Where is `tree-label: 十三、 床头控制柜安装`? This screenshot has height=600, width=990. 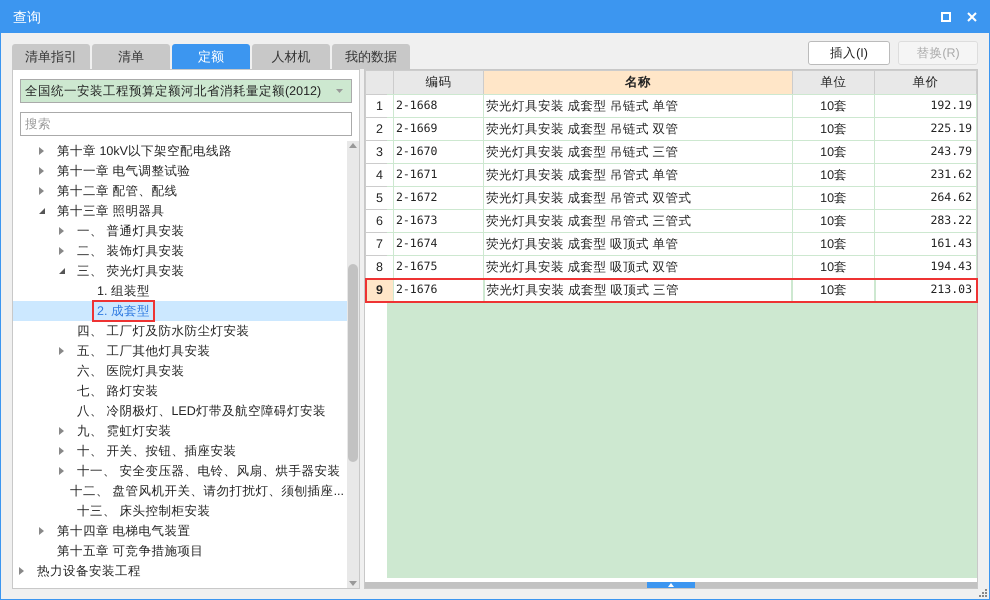 tree-label: 十三、 床头控制柜安装 is located at coordinates (144, 511).